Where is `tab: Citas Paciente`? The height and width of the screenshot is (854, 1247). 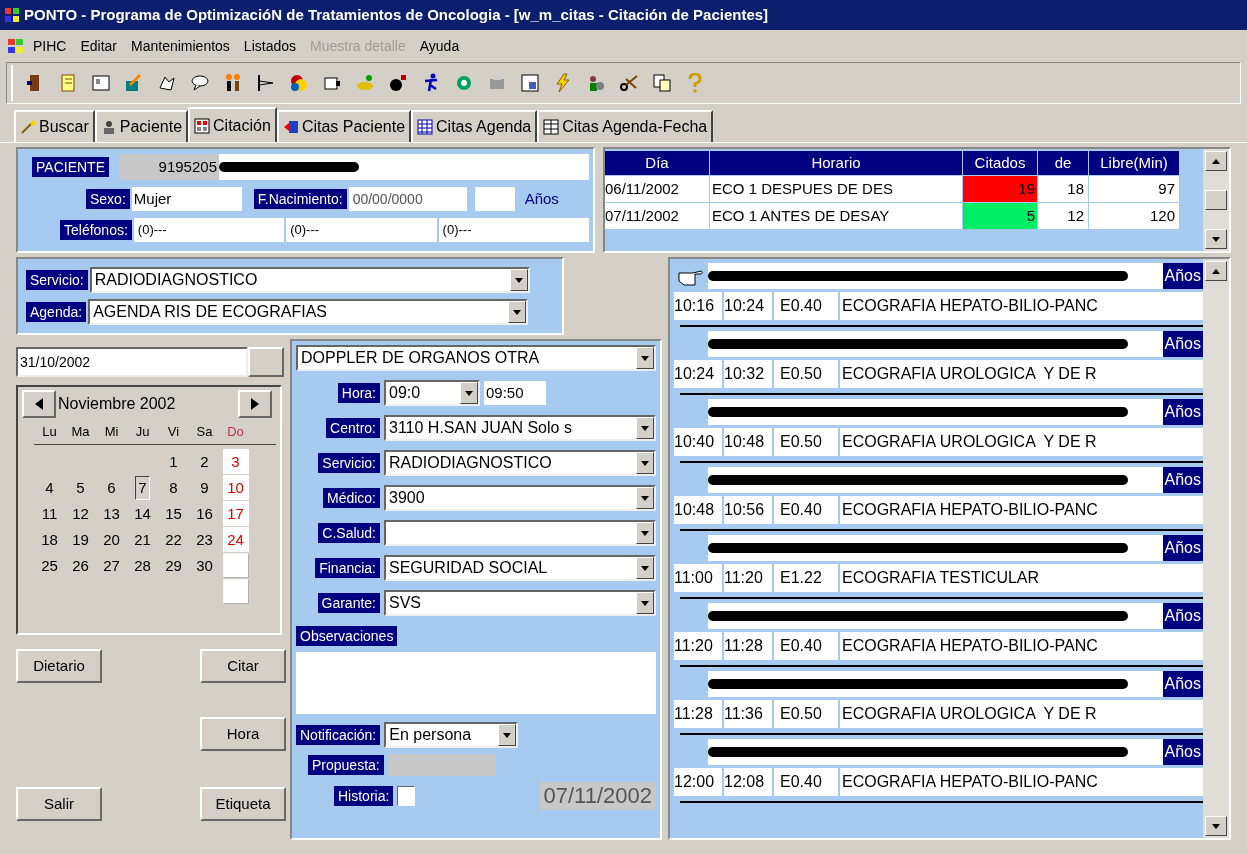
tab: Citas Paciente is located at coordinates (344, 126).